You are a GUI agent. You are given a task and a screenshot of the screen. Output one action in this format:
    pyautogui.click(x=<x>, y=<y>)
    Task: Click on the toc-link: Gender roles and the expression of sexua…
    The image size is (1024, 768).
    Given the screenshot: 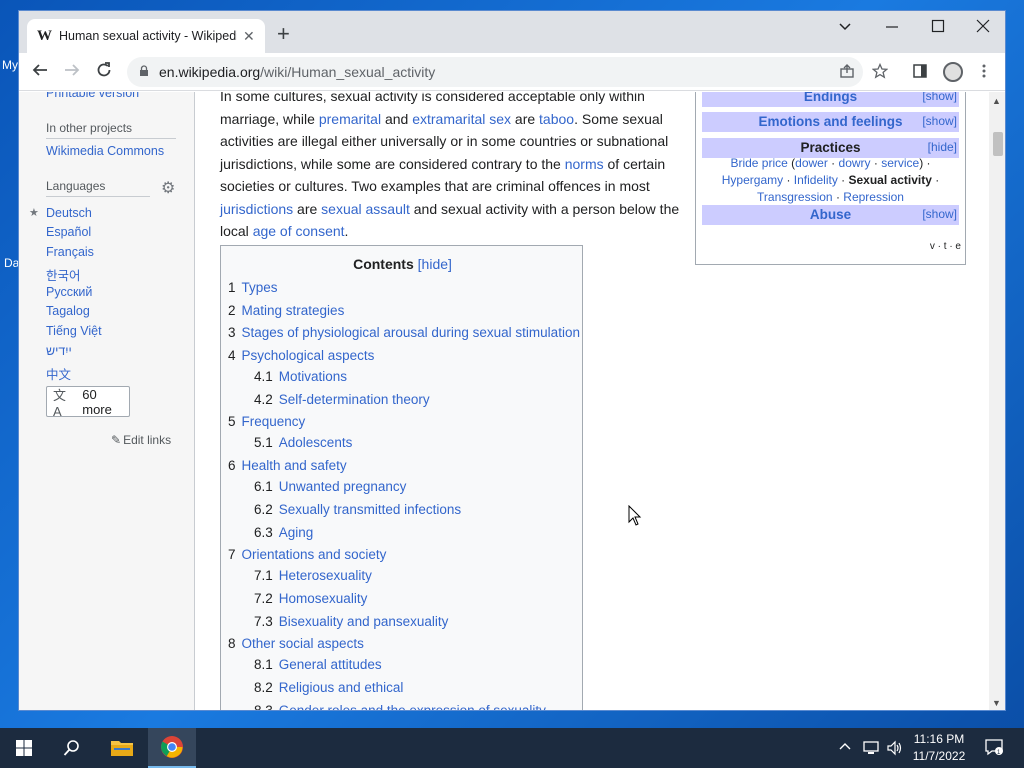 What is the action you would take?
    pyautogui.click(x=412, y=706)
    